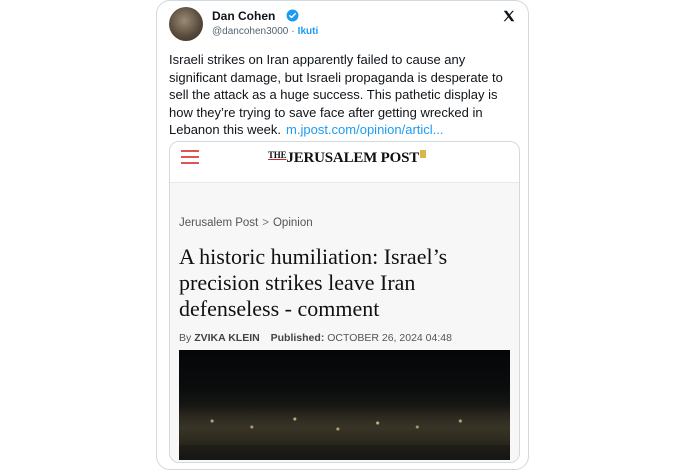 This screenshot has height=470, width=696. Describe the element at coordinates (344, 425) in the screenshot. I see `night-city-lights` at that location.